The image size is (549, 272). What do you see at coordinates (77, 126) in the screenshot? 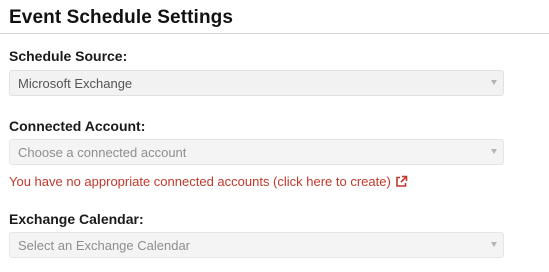
I see `connected-account-label: Connected Account:` at bounding box center [77, 126].